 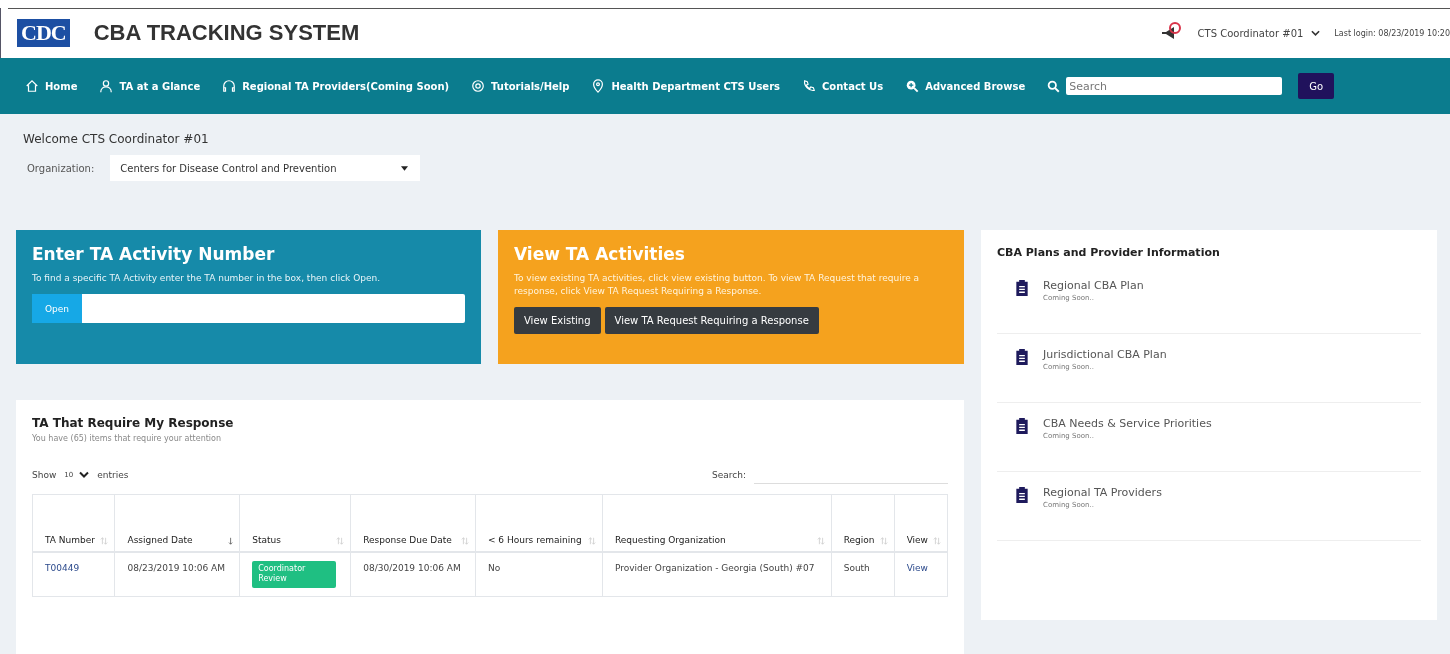 I want to click on phone-icon, so click(x=809, y=86).